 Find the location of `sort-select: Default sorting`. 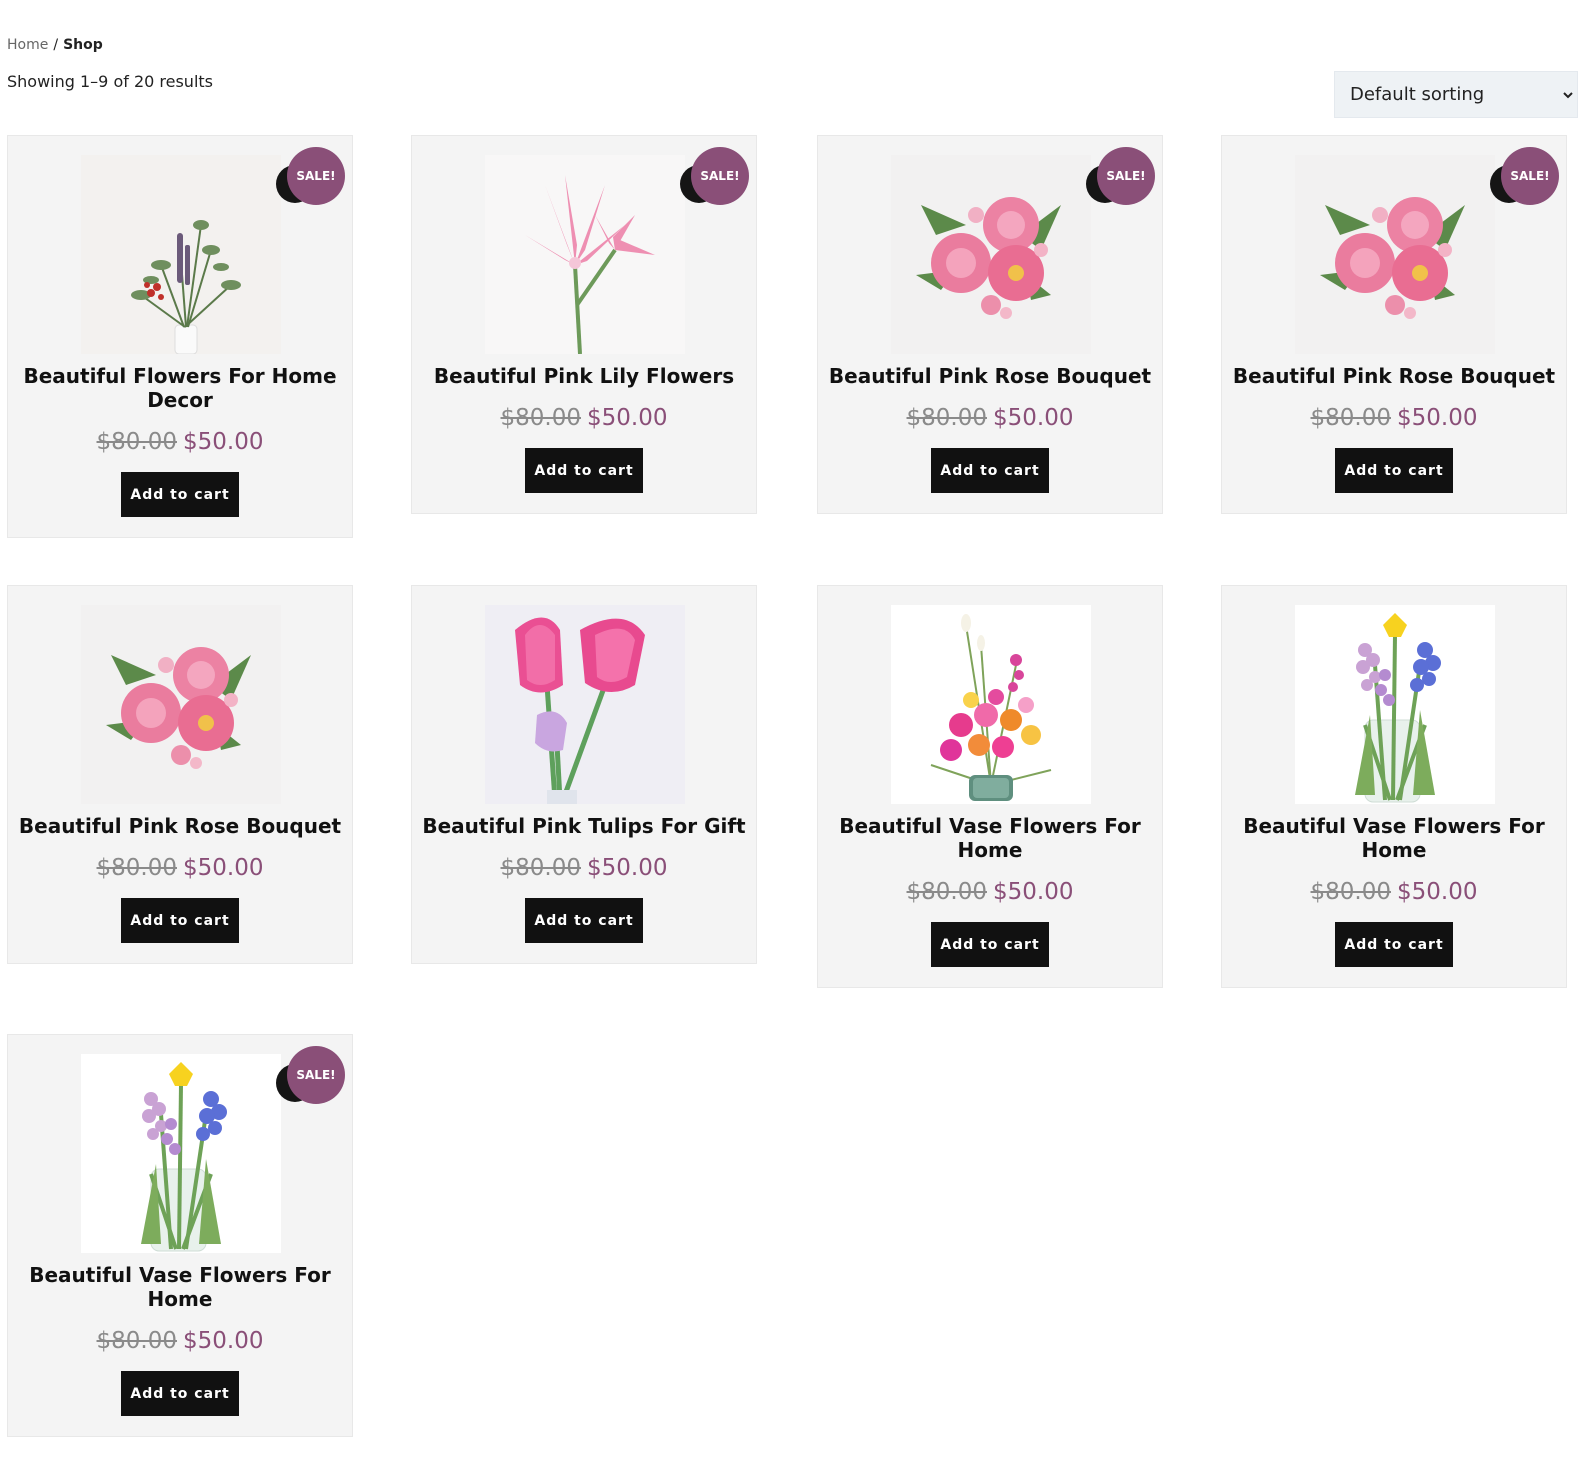

sort-select: Default sorting is located at coordinates (1456, 94).